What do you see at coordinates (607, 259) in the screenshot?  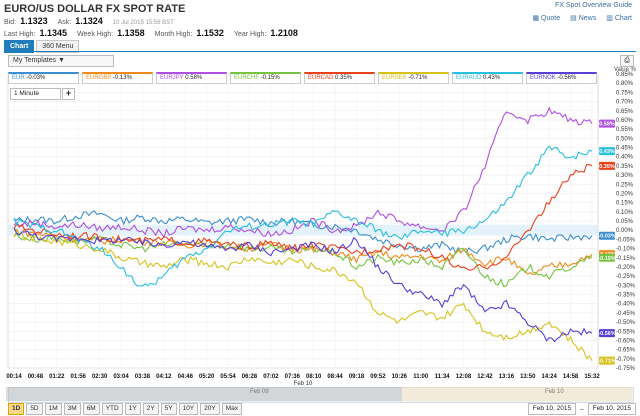 I see `end-value-badge-label: -0.15%` at bounding box center [607, 259].